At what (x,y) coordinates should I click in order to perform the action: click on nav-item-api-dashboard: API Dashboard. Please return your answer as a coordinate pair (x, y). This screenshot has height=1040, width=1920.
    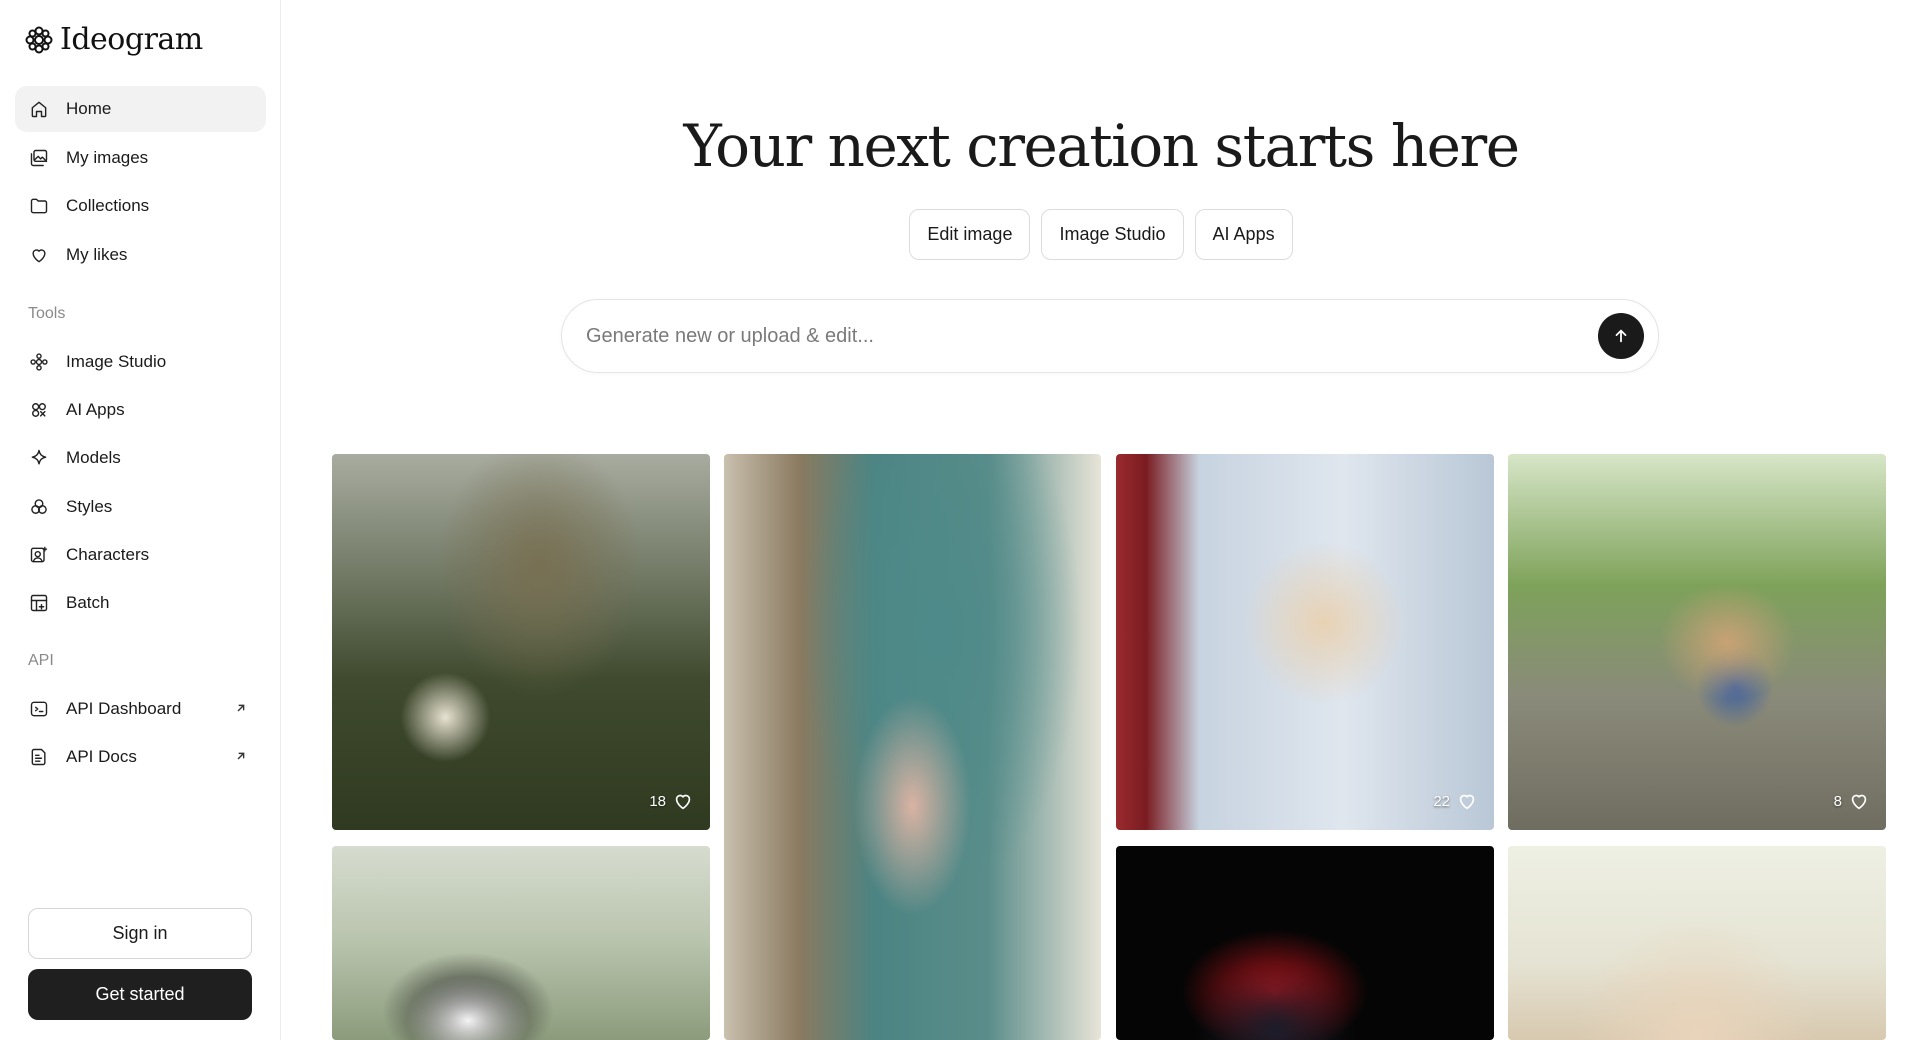
    Looking at the image, I should click on (140, 709).